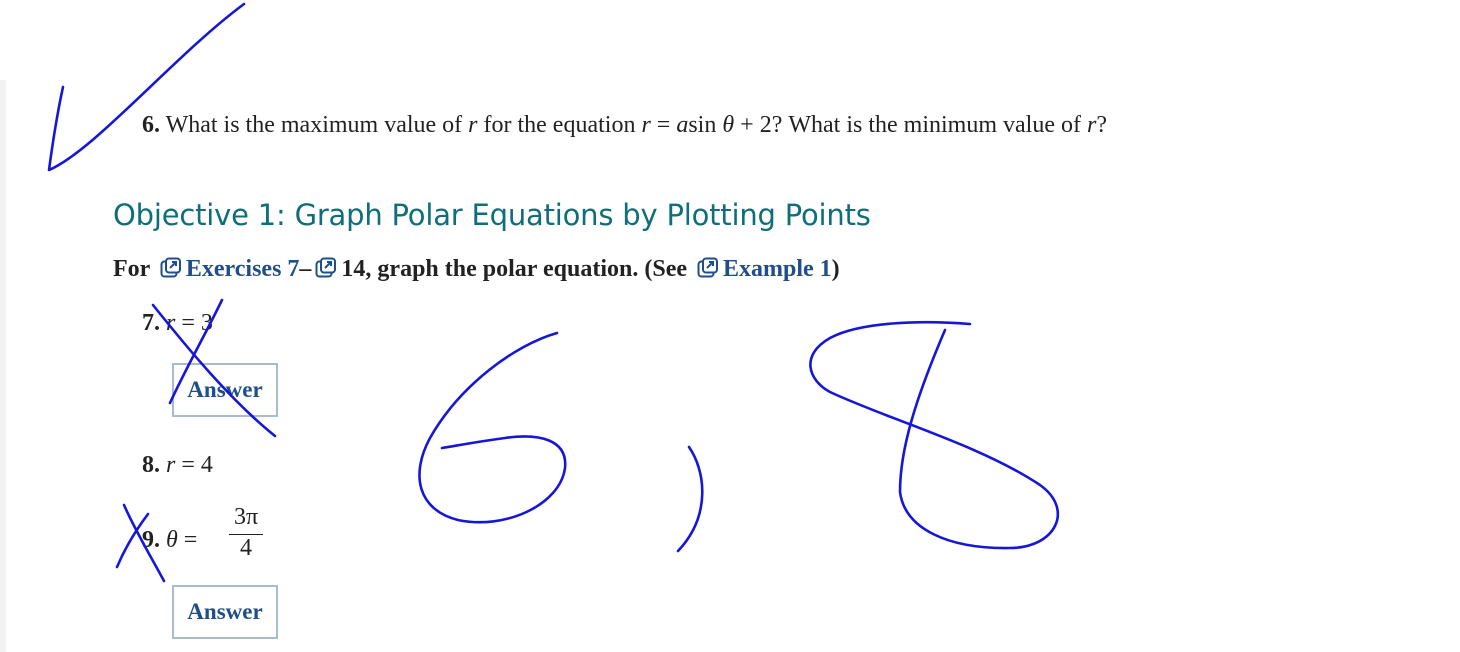 This screenshot has width=1460, height=652. What do you see at coordinates (196, 351) in the screenshot?
I see `cross-out-exercise-7-b` at bounding box center [196, 351].